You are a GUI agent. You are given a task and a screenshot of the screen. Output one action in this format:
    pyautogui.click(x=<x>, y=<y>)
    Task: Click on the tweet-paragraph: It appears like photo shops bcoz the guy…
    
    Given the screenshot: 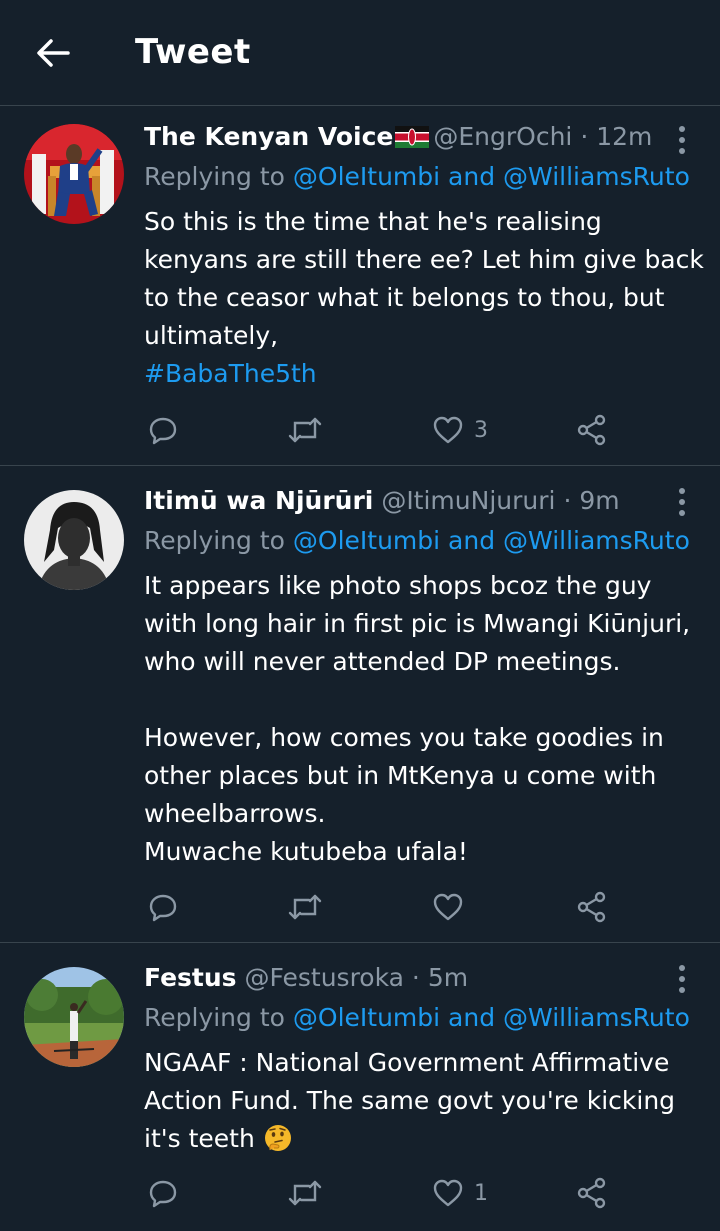 What is the action you would take?
    pyautogui.click(x=421, y=623)
    